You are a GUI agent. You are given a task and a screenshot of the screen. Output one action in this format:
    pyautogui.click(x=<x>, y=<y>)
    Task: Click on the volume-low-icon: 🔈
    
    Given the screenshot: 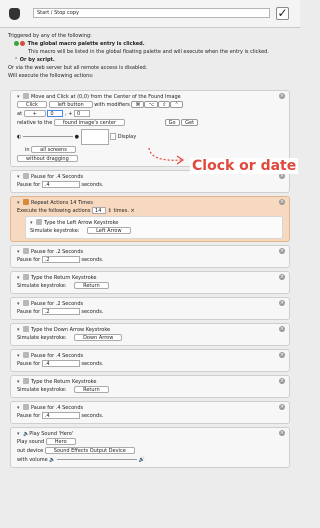 What is the action you would take?
    pyautogui.click(x=52, y=460)
    